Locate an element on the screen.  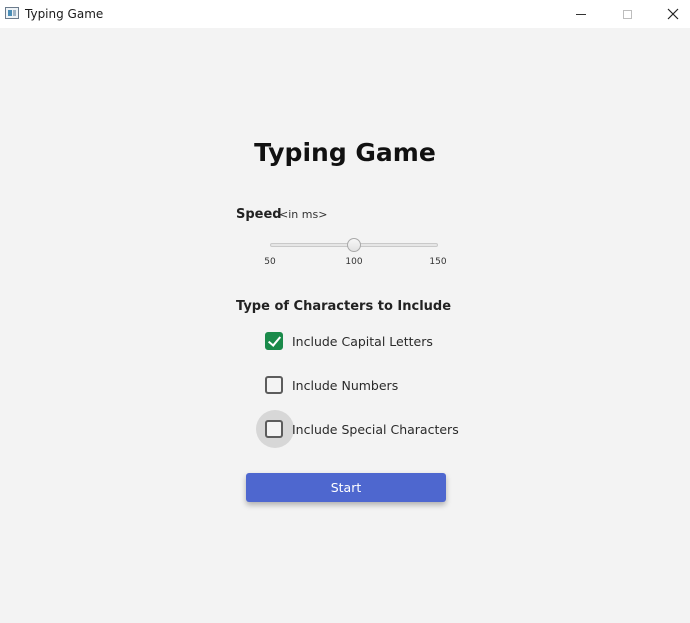
title-bar: Typing Game is located at coordinates (345, 14).